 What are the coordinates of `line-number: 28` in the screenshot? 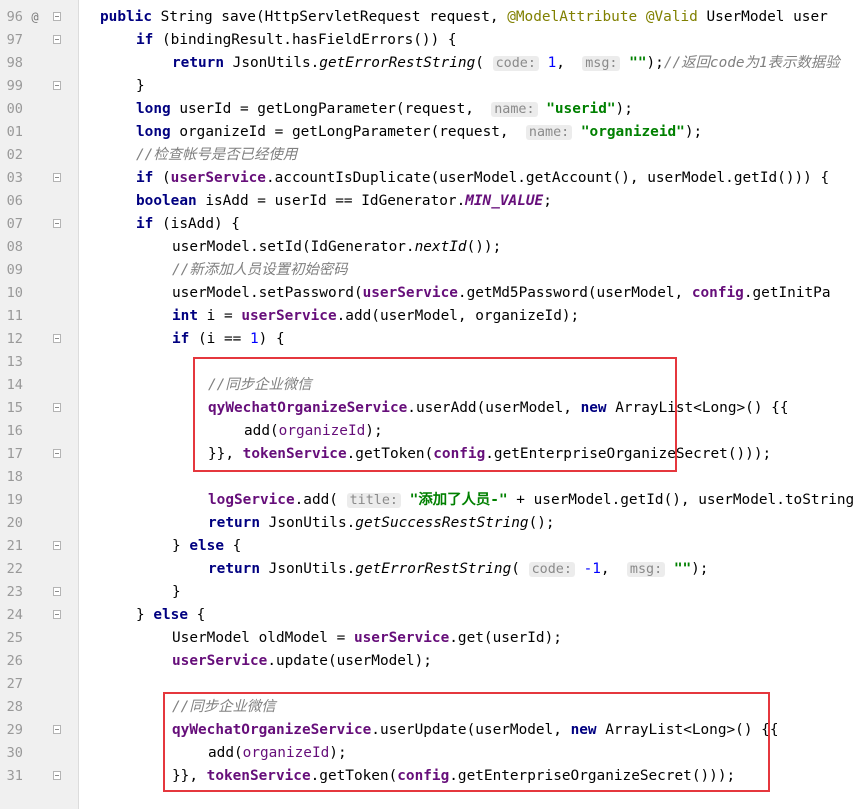 It's located at (14, 707).